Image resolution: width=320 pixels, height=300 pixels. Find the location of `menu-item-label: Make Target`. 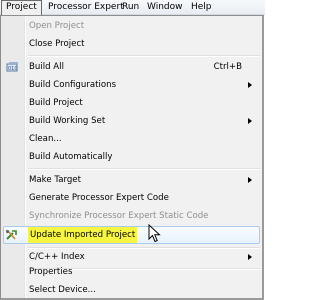

menu-item-label: Make Target is located at coordinates (55, 180).